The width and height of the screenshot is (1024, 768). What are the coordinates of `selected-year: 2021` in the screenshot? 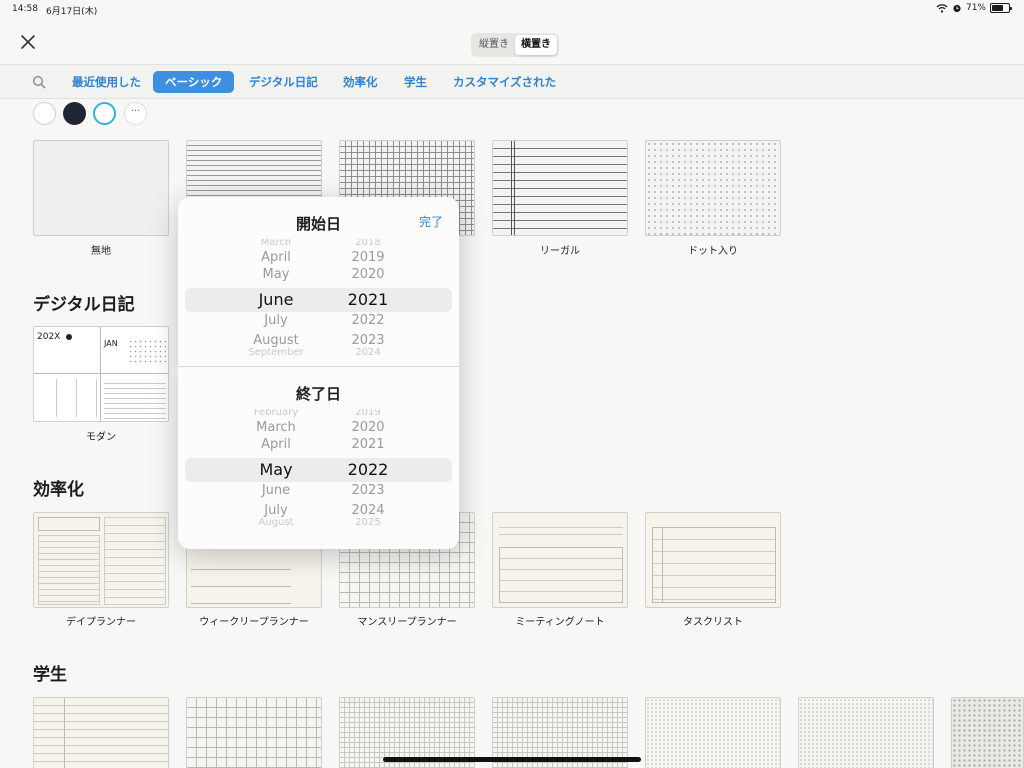 It's located at (368, 299).